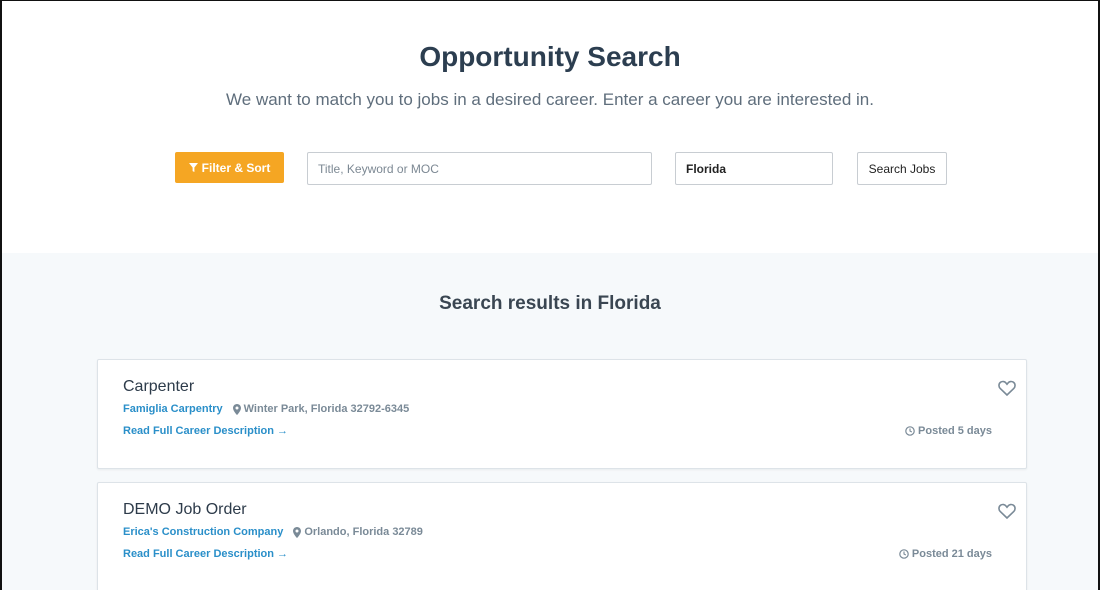  I want to click on job-title: DEMO Job Order, so click(185, 510).